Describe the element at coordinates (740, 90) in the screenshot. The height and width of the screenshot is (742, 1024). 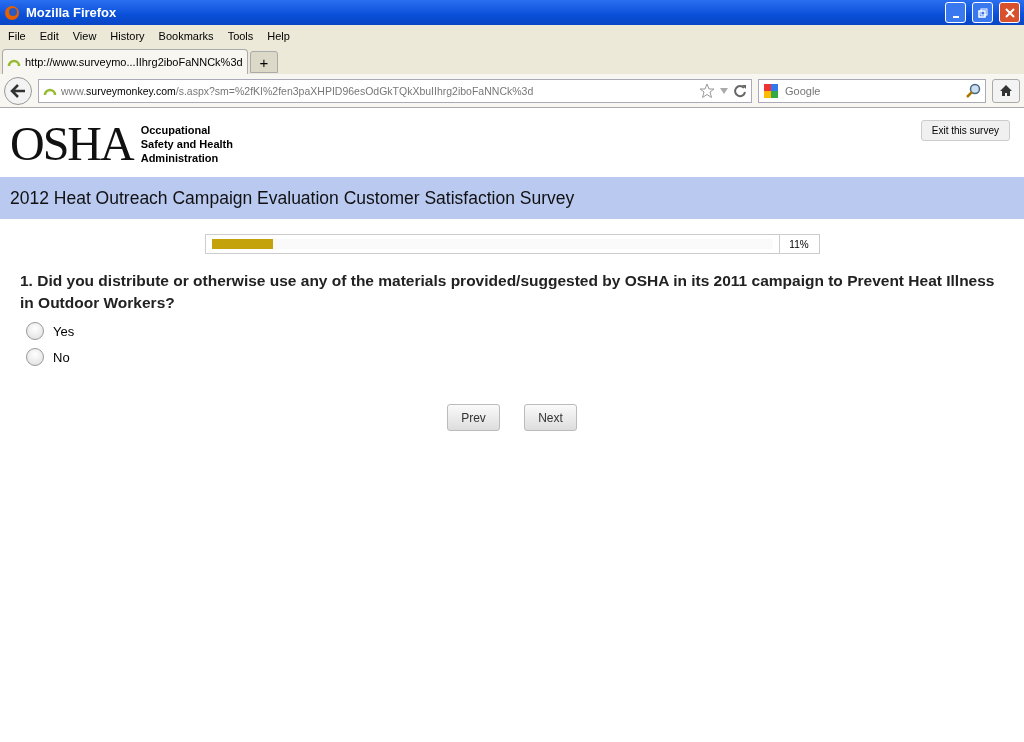
I see `reload-icon` at that location.